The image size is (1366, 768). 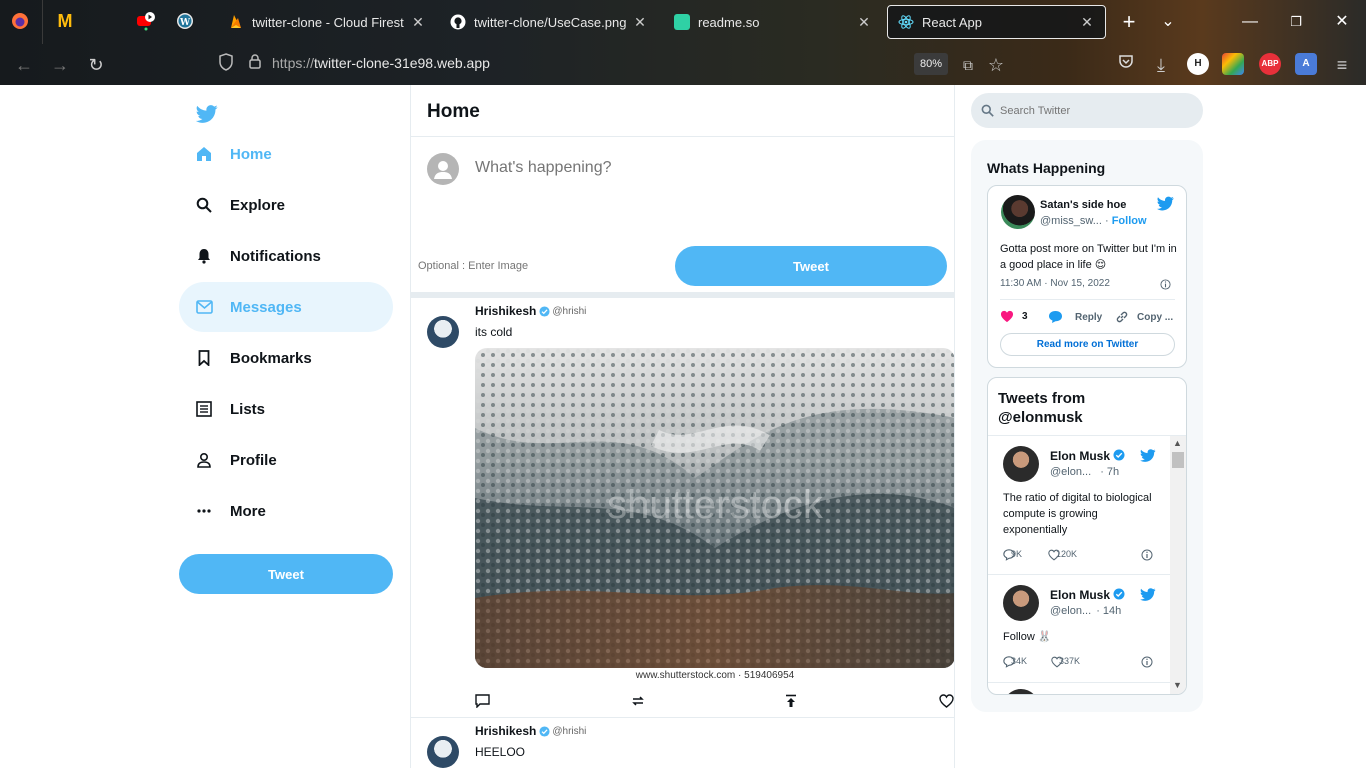 I want to click on pocket-icon, so click(x=1126, y=65).